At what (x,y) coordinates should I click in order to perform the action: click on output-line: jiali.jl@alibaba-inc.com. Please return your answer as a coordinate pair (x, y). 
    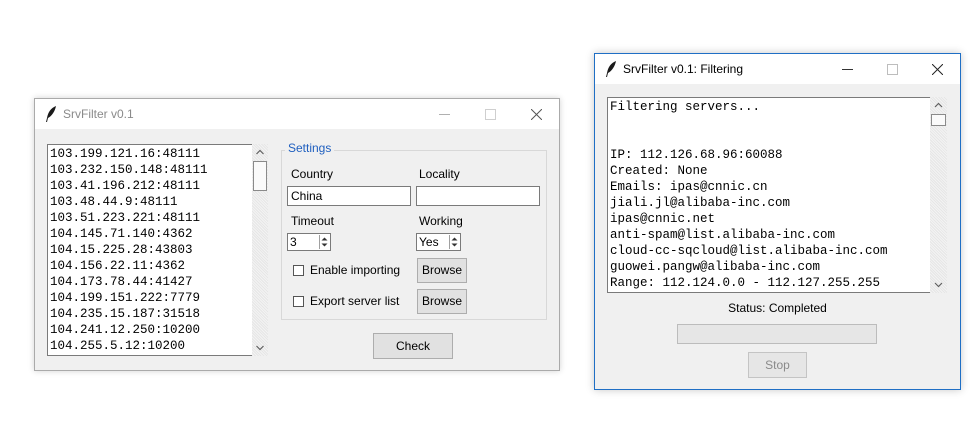
    Looking at the image, I should click on (700, 203).